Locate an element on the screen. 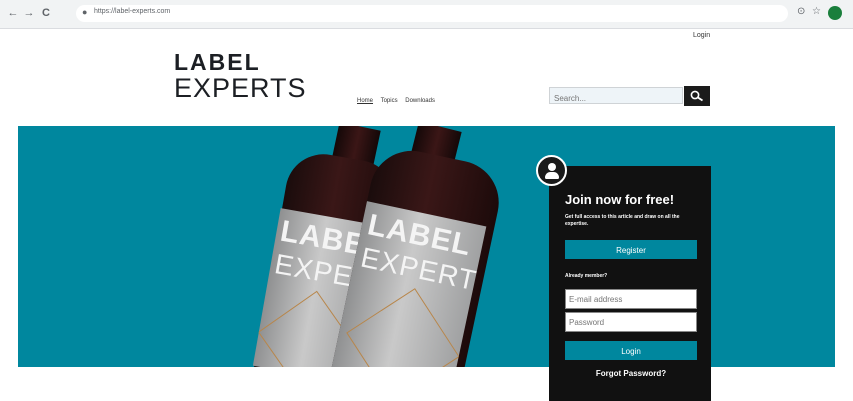  user-icon-body is located at coordinates (552, 175).